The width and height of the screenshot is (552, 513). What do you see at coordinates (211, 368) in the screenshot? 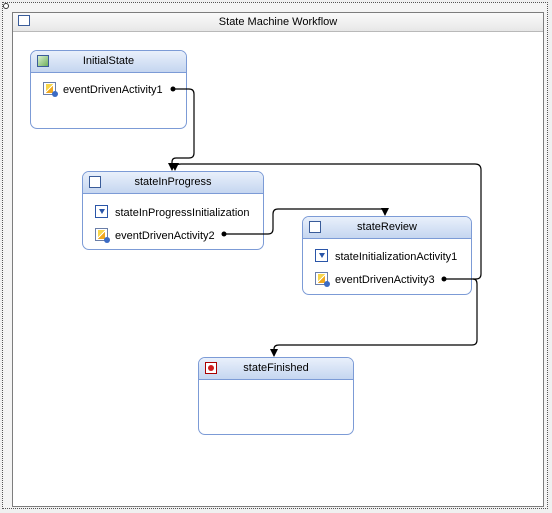
I see `completed-state-icon` at bounding box center [211, 368].